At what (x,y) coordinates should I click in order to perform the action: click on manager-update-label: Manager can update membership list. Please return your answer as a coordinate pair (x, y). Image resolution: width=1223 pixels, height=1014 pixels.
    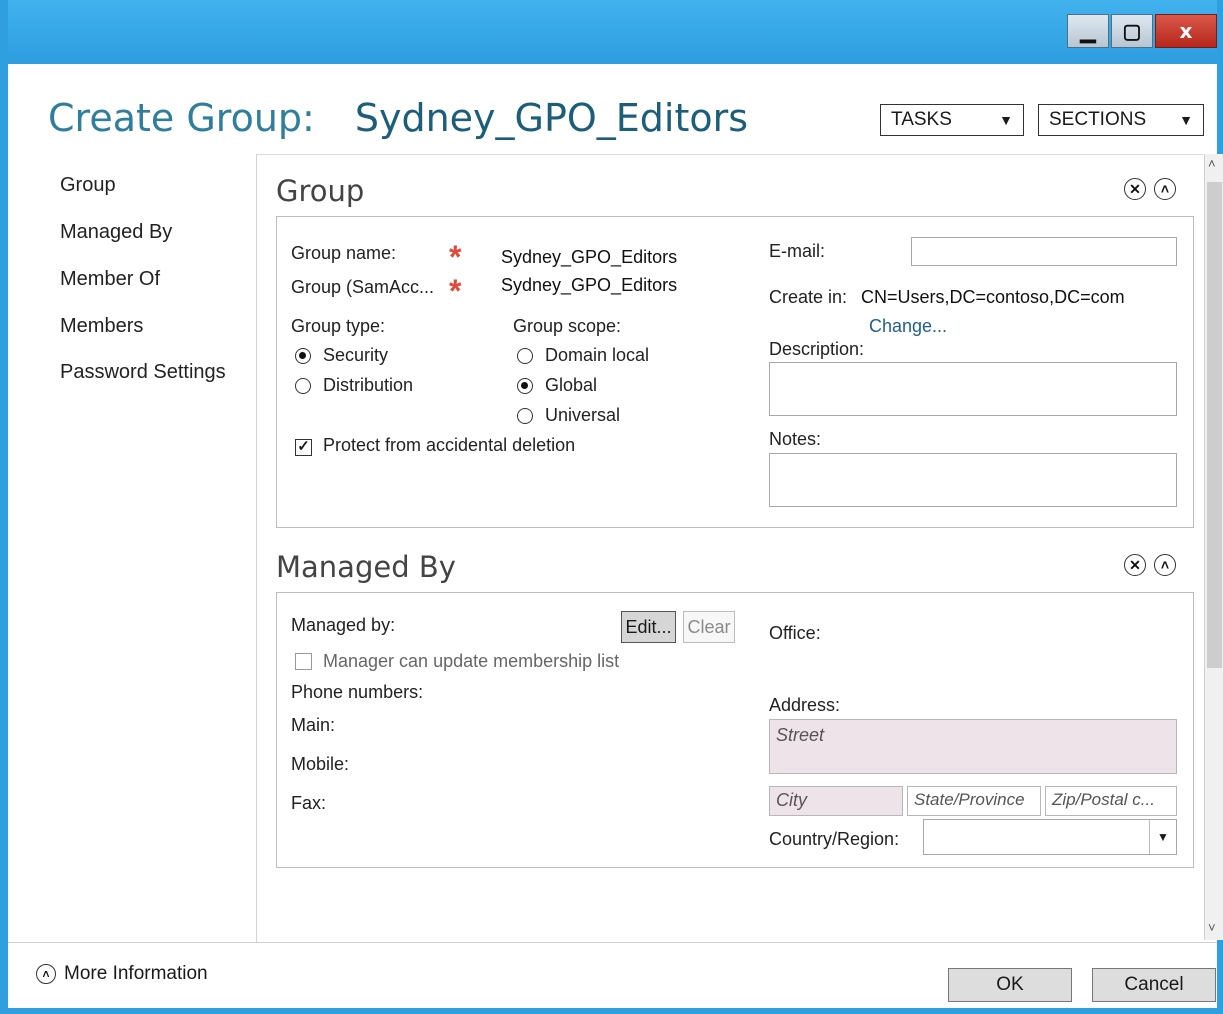
    Looking at the image, I should click on (471, 661).